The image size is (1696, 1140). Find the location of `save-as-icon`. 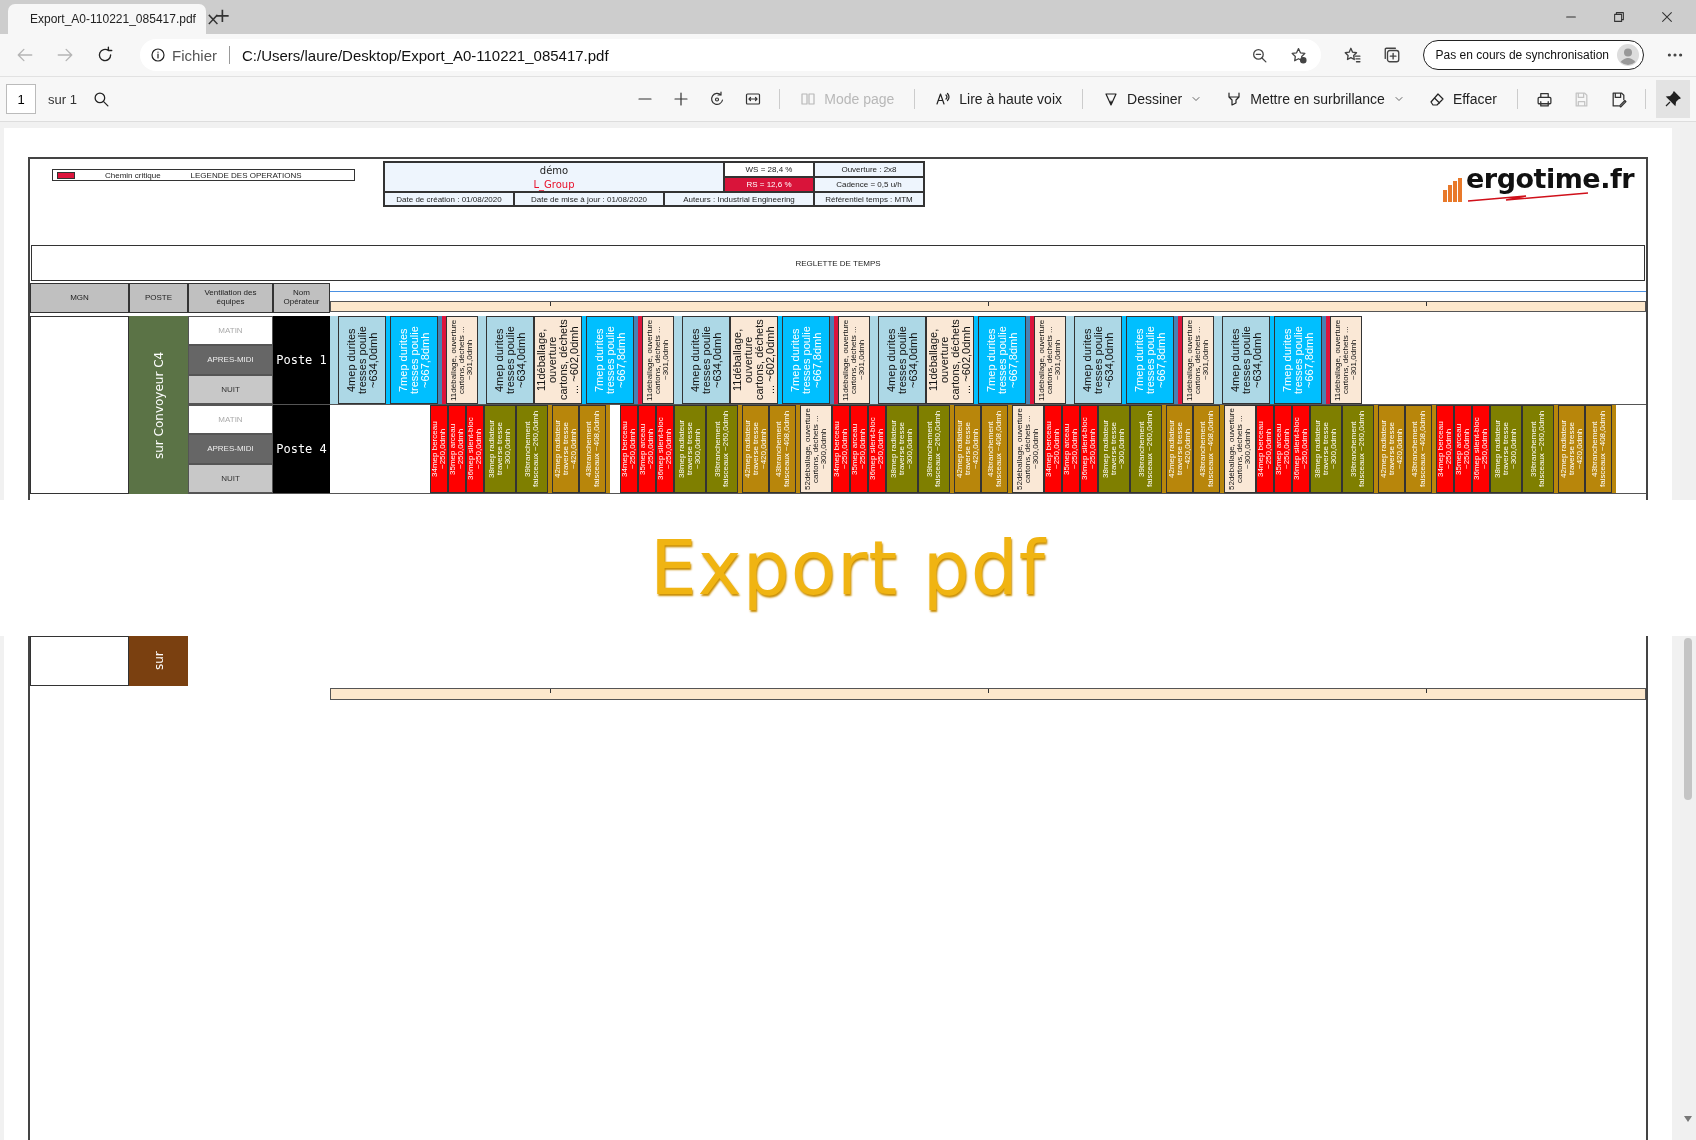

save-as-icon is located at coordinates (1618, 99).